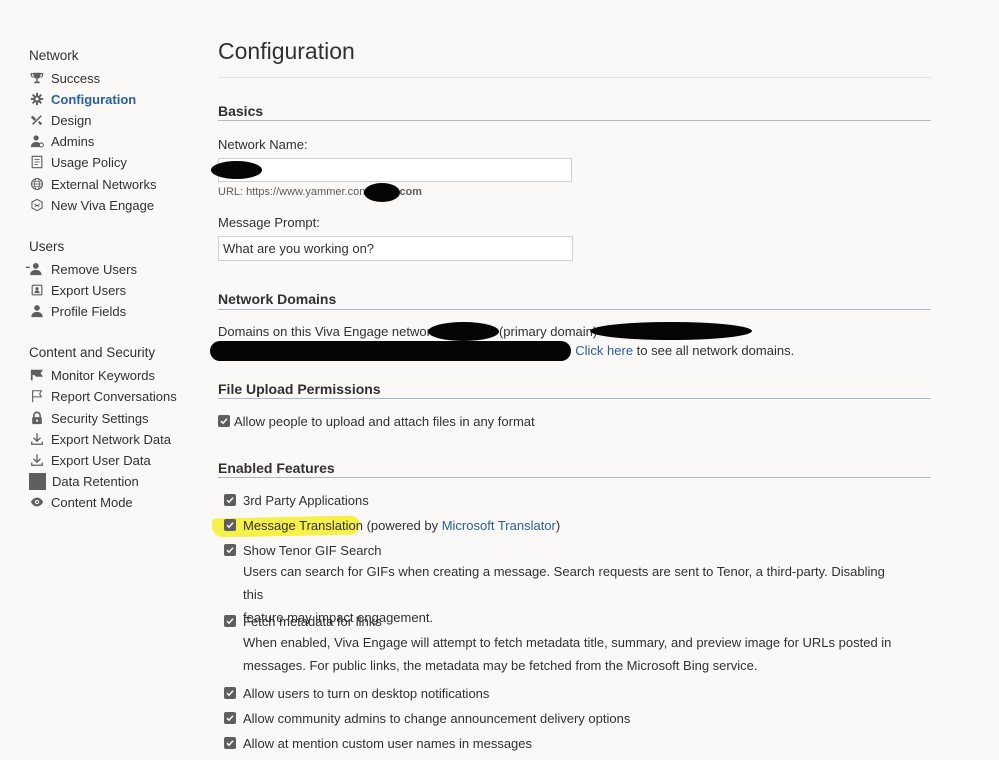  I want to click on sidebar-item-data-retention: Data Retention, so click(83, 481).